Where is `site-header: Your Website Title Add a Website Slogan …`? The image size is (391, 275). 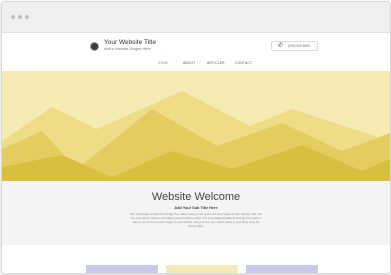
site-header: Your Website Title Add a Website Slogan … is located at coordinates (196, 52).